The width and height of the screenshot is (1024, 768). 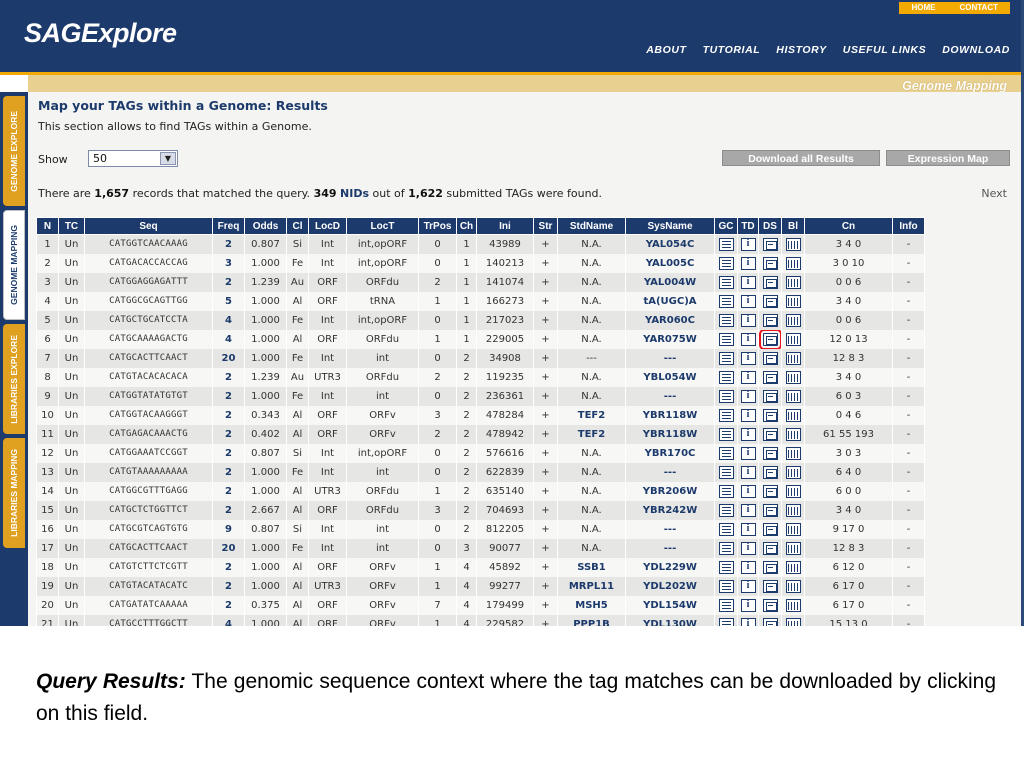 What do you see at coordinates (591, 586) in the screenshot?
I see `cell-stdn: MRPL11` at bounding box center [591, 586].